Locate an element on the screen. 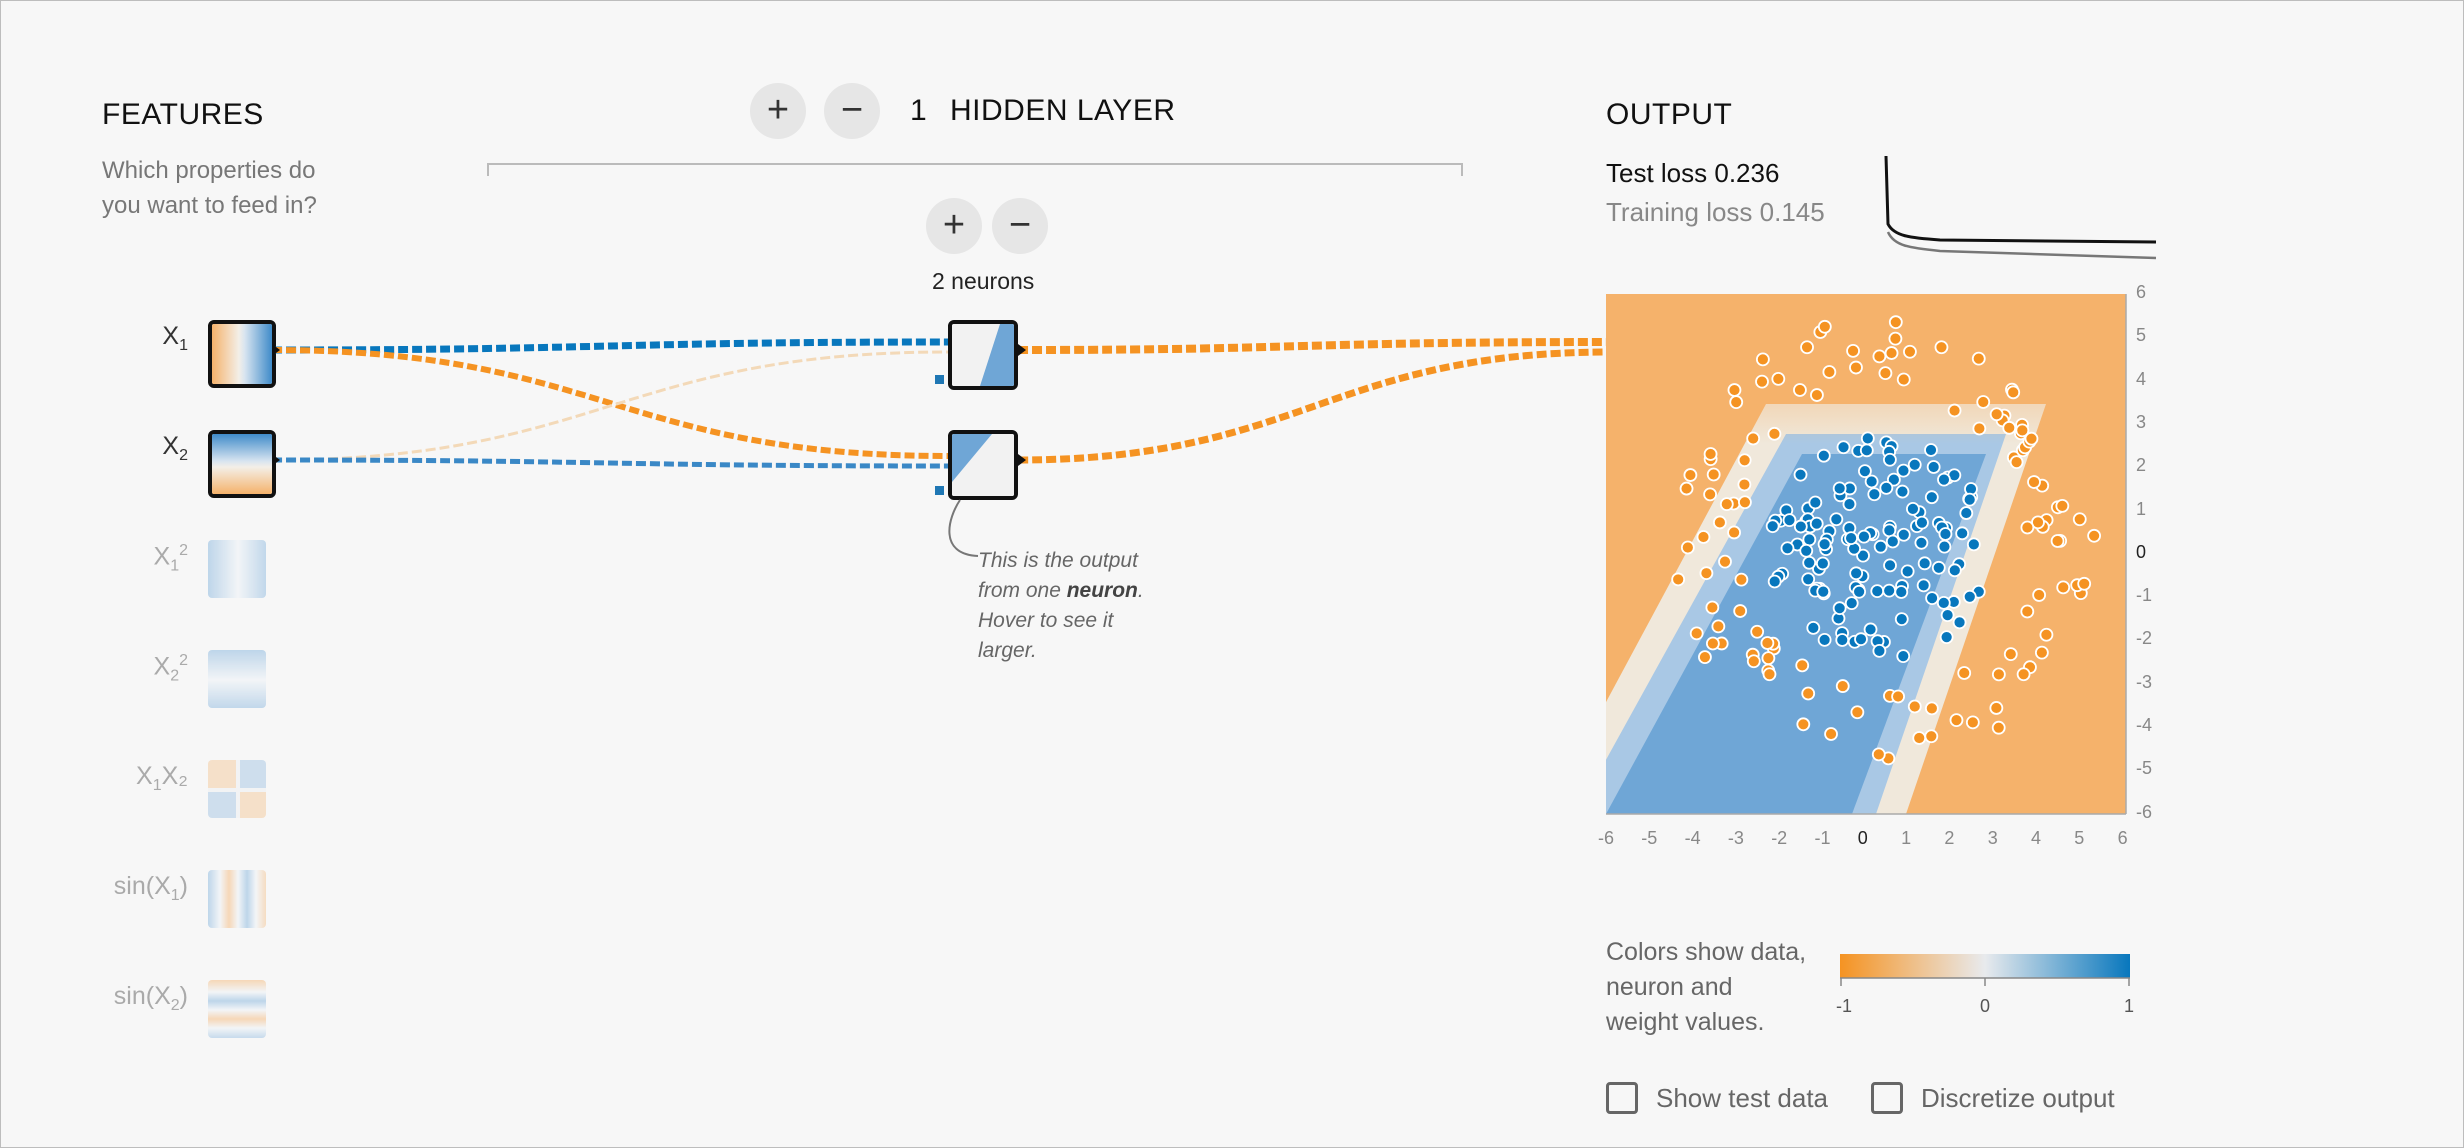 The height and width of the screenshot is (1148, 2464). feature-sin-x1-box is located at coordinates (237, 899).